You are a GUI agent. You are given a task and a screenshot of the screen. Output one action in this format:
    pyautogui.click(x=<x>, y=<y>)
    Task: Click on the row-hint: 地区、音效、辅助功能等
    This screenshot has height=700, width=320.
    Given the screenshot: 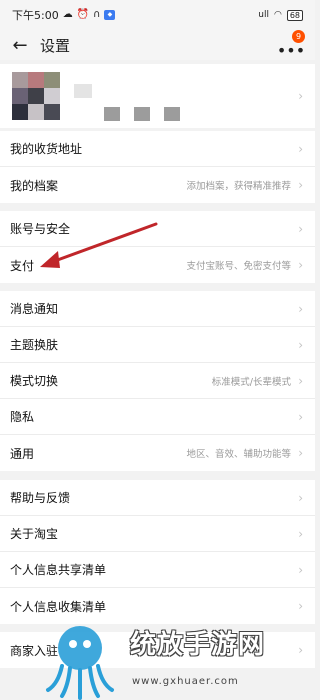 What is the action you would take?
    pyautogui.click(x=238, y=454)
    